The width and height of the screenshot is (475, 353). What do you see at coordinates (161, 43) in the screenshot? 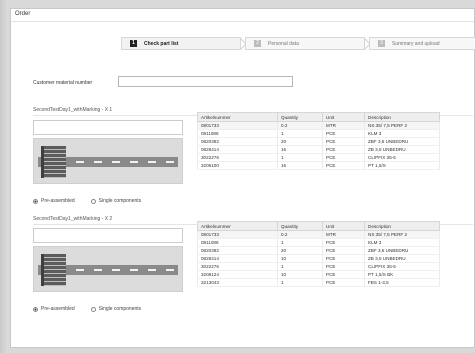
I see `step-label: Check part list` at bounding box center [161, 43].